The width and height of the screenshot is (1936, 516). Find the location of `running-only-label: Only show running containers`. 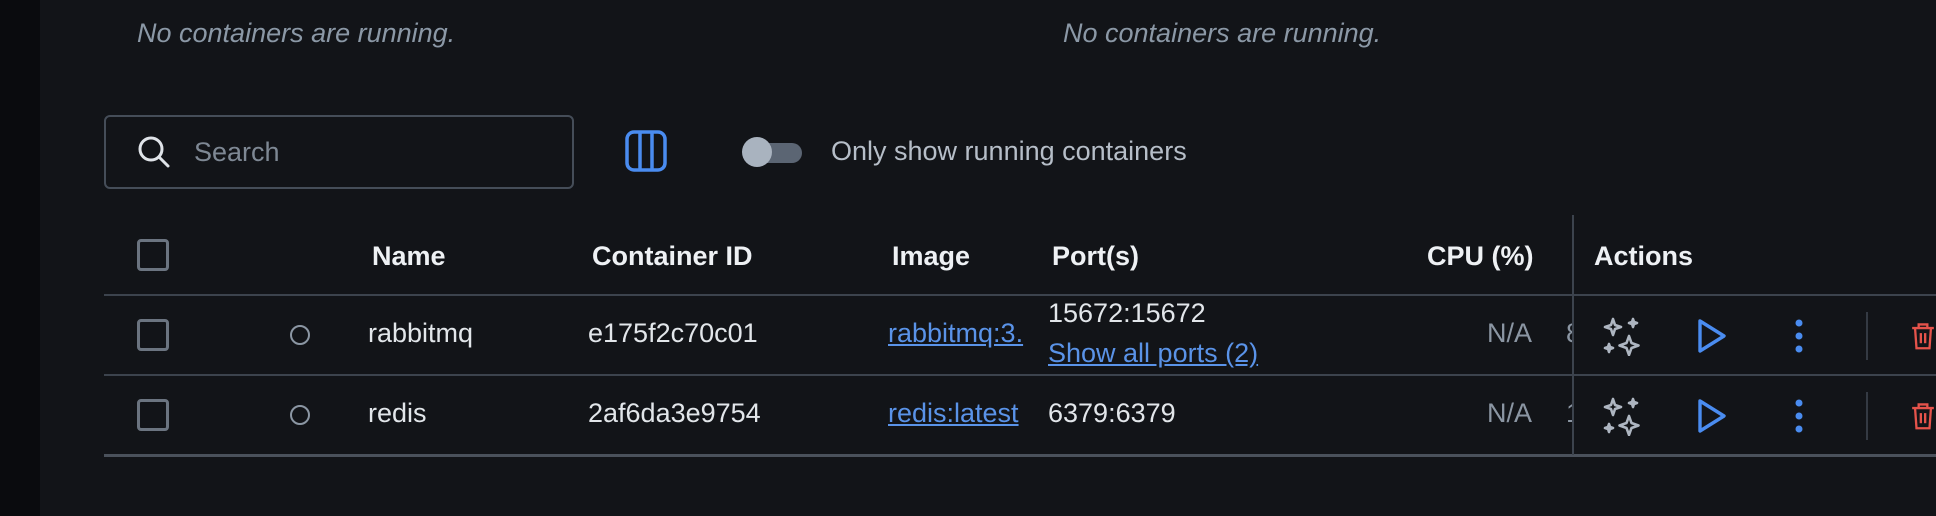

running-only-label: Only show running containers is located at coordinates (1009, 151).